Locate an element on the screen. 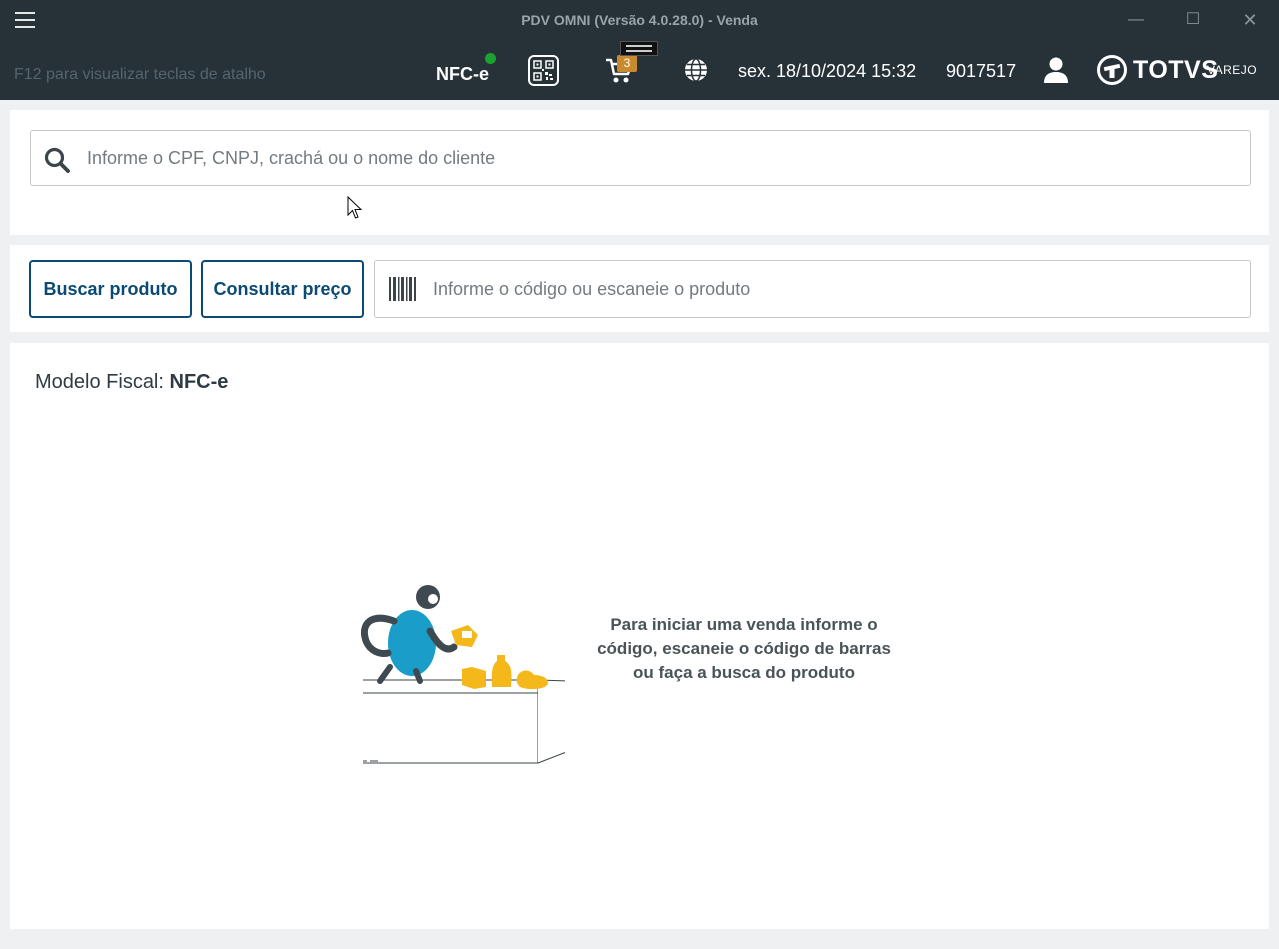 This screenshot has width=1279, height=949. cart-tooltip is located at coordinates (639, 48).